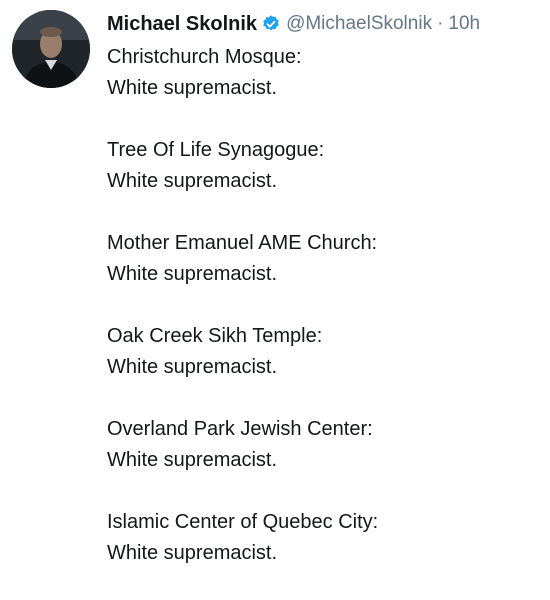 The width and height of the screenshot is (550, 600). What do you see at coordinates (324, 73) in the screenshot?
I see `stanza: Christchurch Mosque: White supremacist.` at bounding box center [324, 73].